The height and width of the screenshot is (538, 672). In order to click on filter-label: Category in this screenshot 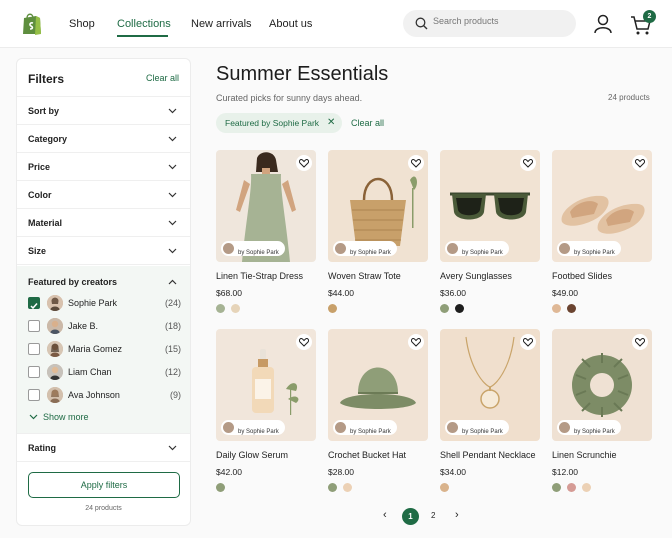, I will do `click(48, 139)`.